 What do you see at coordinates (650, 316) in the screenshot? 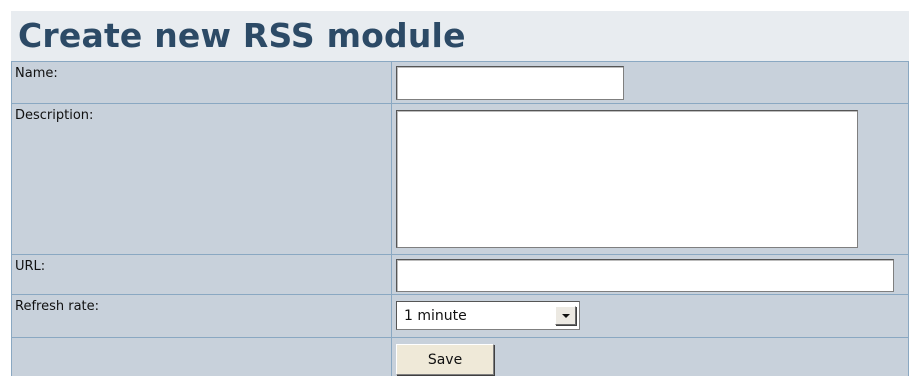
I see `refresh-rate-value-cell: 1 minute` at bounding box center [650, 316].